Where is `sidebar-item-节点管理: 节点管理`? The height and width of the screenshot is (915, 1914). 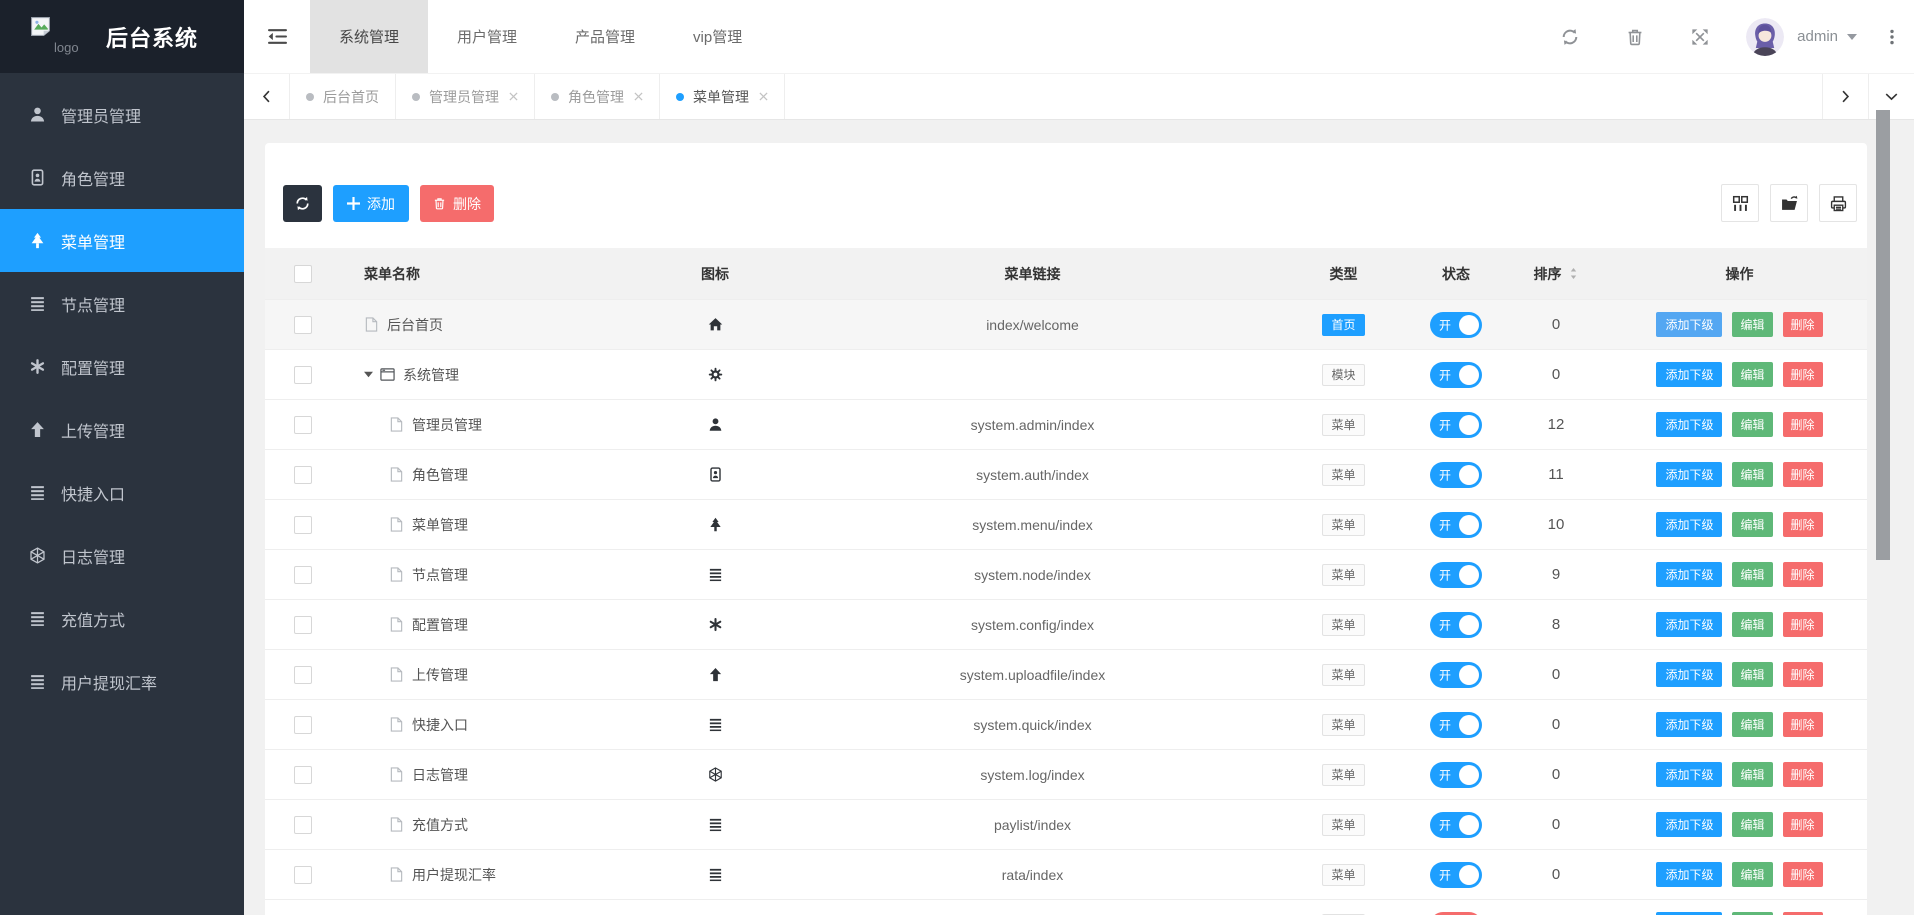 sidebar-item-节点管理: 节点管理 is located at coordinates (122, 303).